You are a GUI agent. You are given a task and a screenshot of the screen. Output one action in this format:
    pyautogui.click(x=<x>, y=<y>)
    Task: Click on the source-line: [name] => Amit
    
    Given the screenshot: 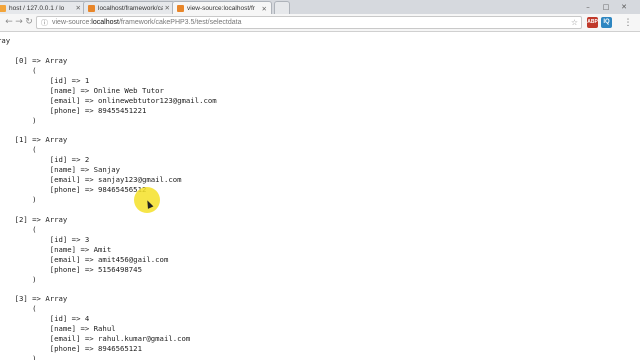 What is the action you would take?
    pyautogui.click(x=56, y=249)
    